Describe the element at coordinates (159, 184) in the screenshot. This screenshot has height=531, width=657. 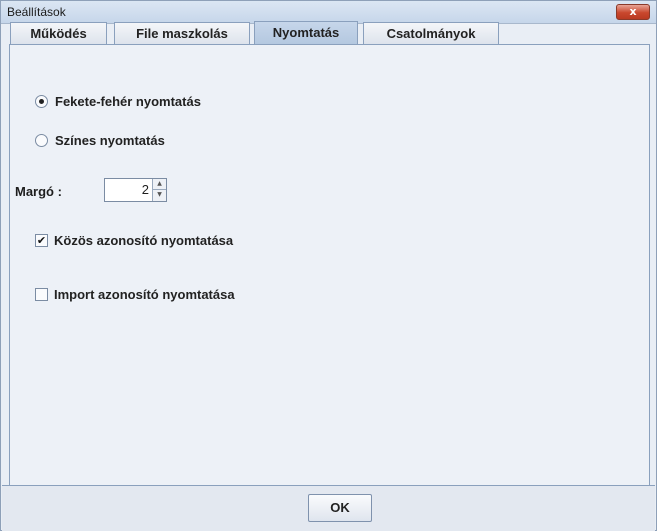
I see `spin-up-arrow-icon: ▲` at that location.